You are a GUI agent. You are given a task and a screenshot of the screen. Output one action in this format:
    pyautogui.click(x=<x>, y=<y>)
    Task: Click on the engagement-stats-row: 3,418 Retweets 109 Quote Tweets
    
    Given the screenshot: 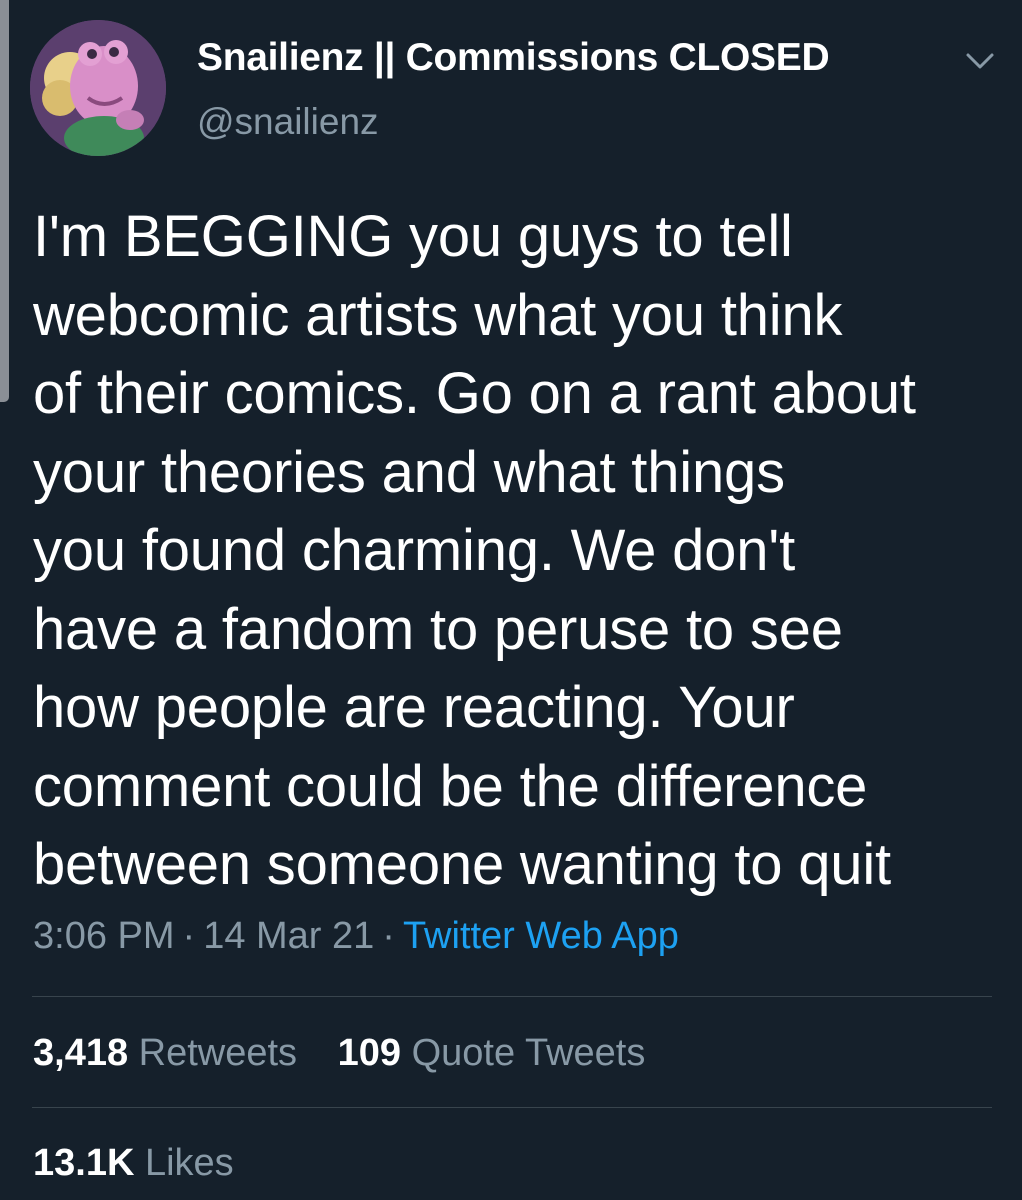 What is the action you would take?
    pyautogui.click(x=354, y=1053)
    